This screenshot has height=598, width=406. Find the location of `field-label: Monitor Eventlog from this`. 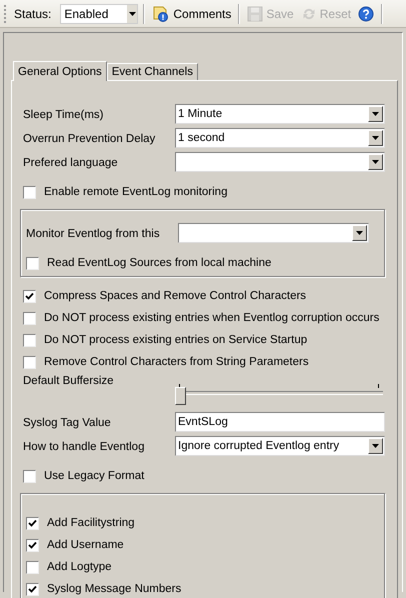

field-label: Monitor Eventlog from this is located at coordinates (93, 234).